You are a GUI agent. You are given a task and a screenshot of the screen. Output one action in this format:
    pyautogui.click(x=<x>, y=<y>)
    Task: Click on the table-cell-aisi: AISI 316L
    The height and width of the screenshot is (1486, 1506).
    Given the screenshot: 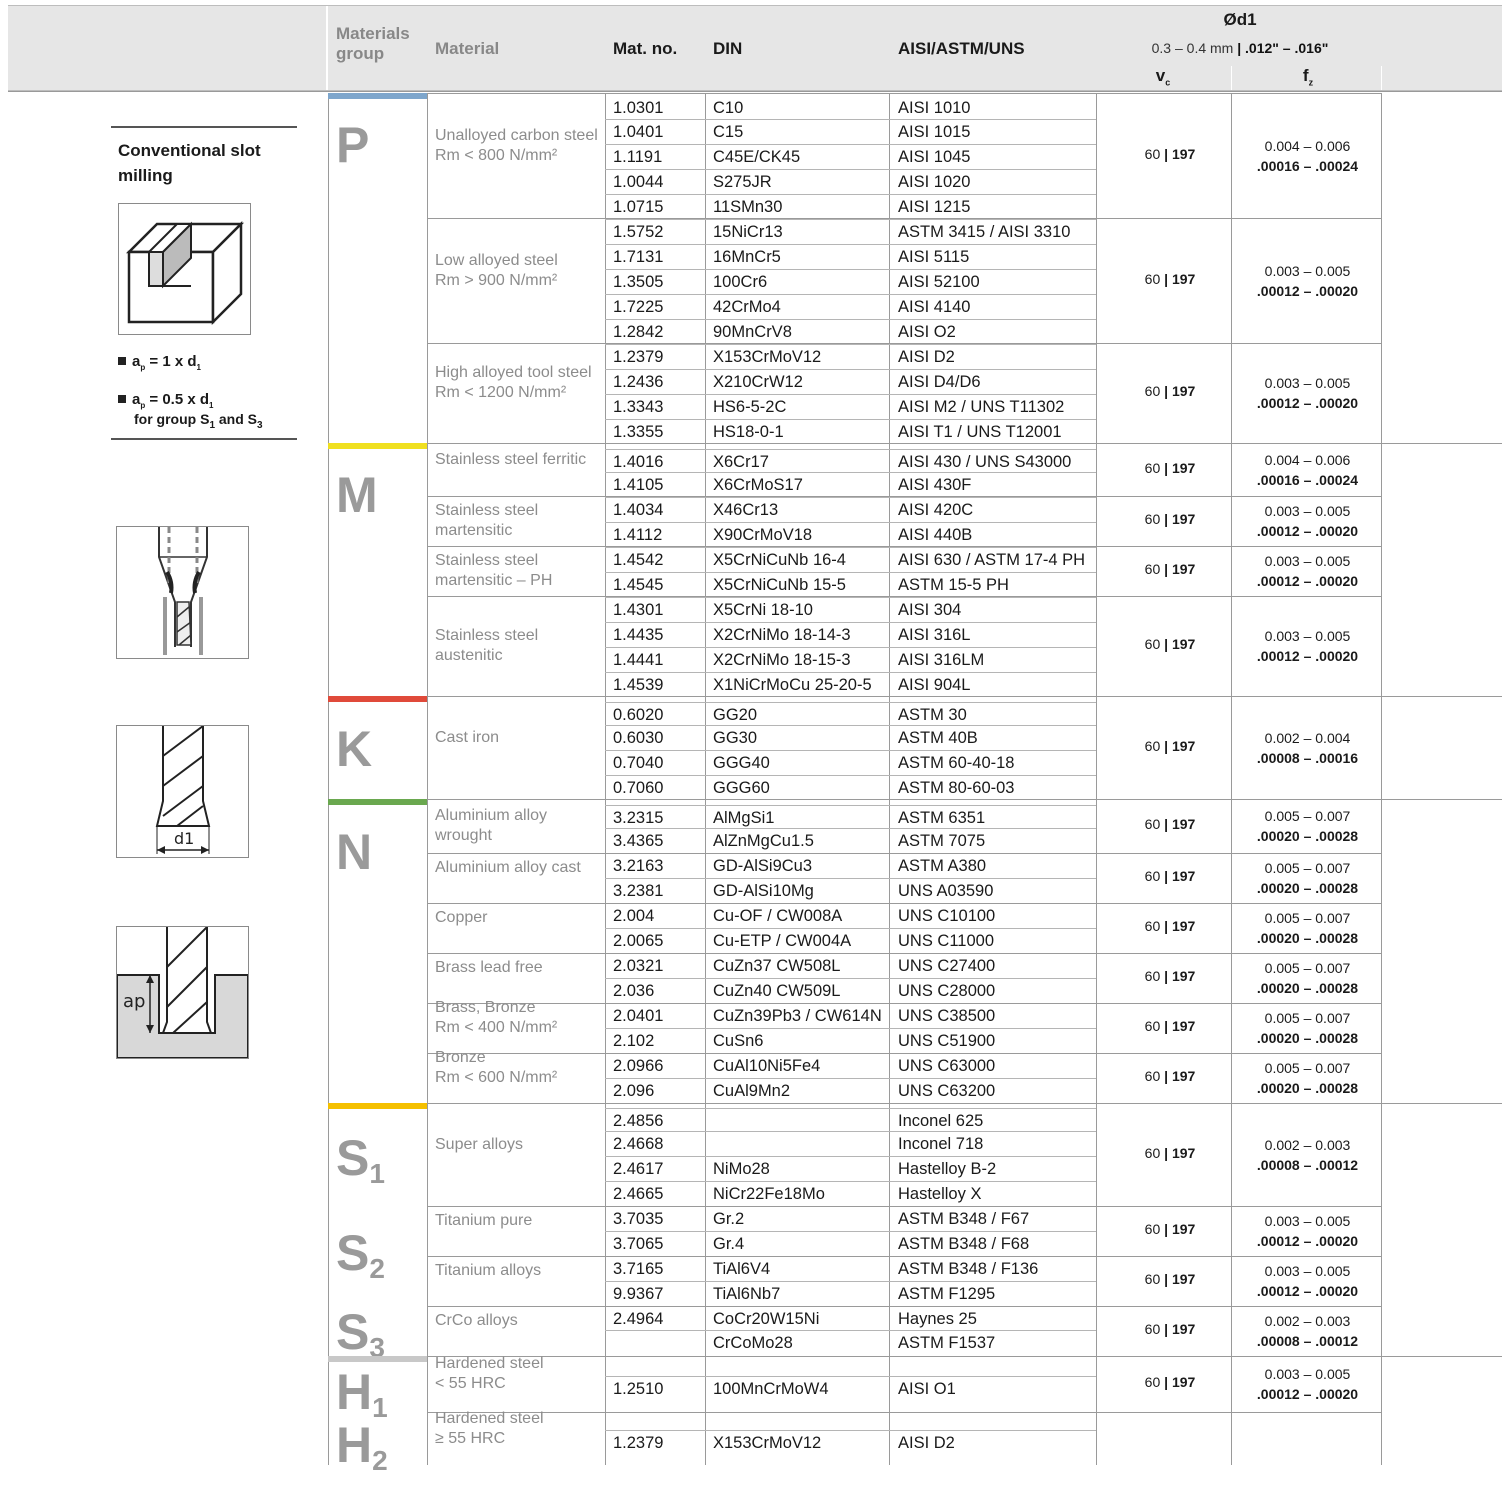 What is the action you would take?
    pyautogui.click(x=934, y=635)
    